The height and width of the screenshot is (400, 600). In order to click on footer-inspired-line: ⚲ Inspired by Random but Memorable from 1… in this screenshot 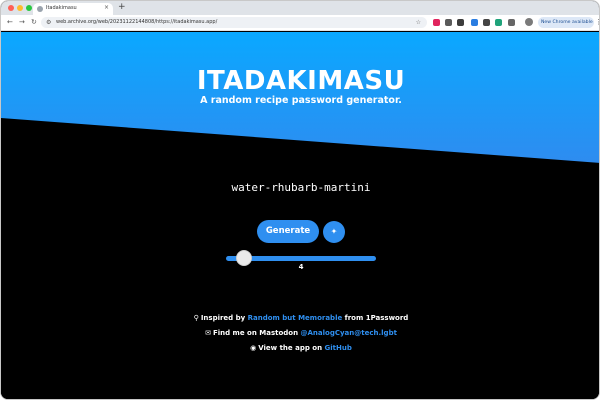, I will do `click(301, 318)`.